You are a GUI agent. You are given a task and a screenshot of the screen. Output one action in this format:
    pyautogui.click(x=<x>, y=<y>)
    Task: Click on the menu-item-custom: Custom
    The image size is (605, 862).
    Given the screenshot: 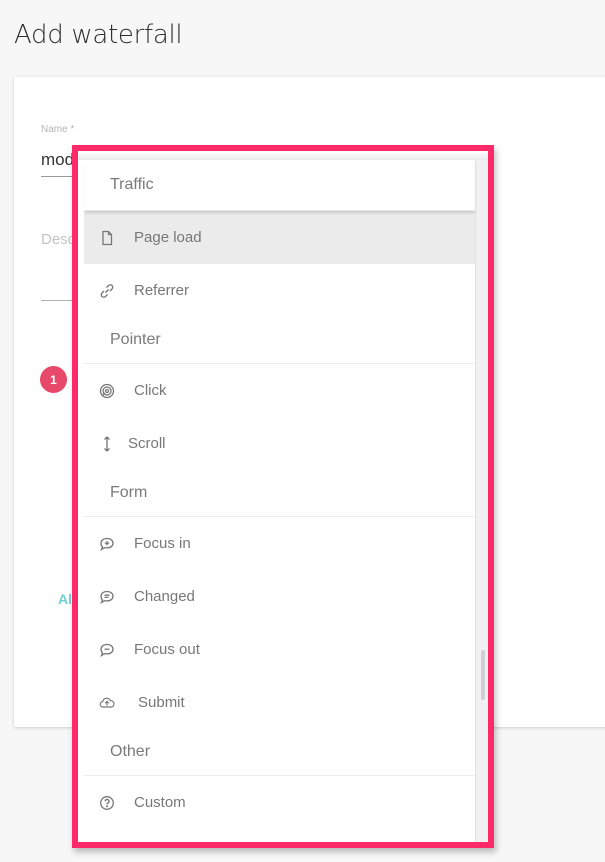 What is the action you would take?
    pyautogui.click(x=280, y=802)
    